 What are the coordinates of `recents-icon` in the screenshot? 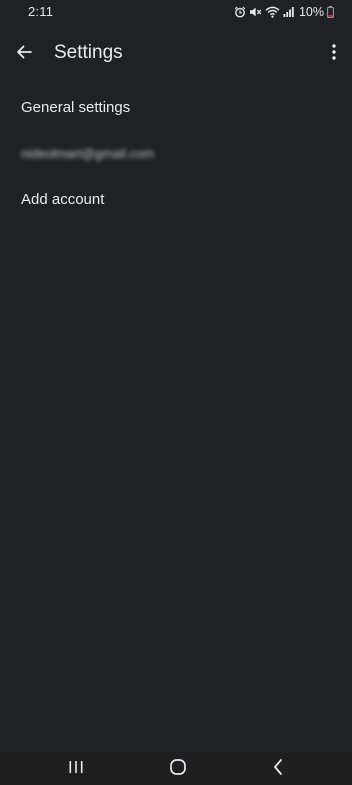 It's located at (76, 769).